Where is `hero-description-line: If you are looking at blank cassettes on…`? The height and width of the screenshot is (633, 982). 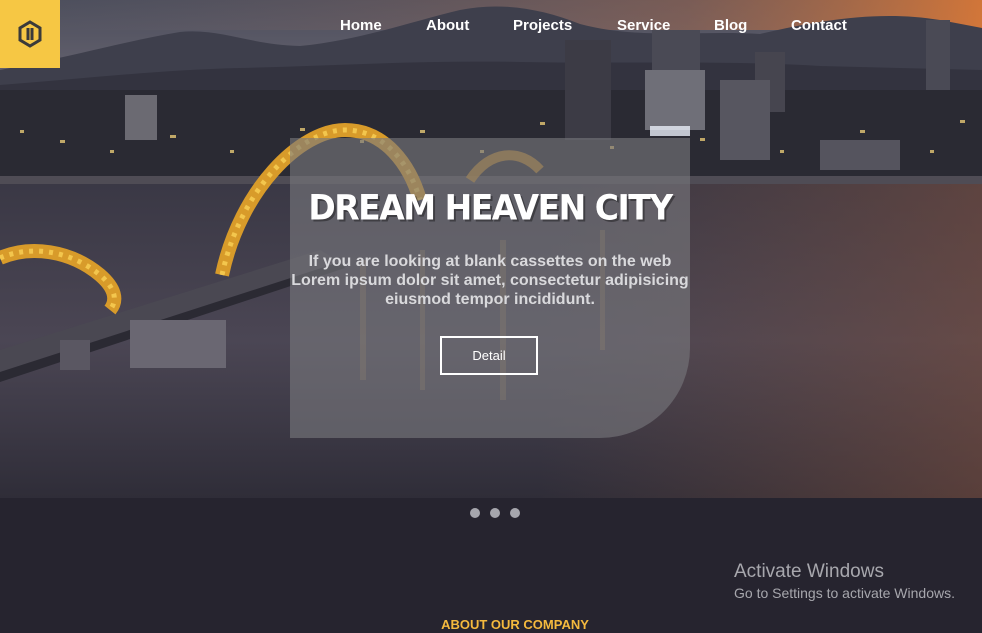 hero-description-line: If you are looking at blank cassettes on… is located at coordinates (490, 261).